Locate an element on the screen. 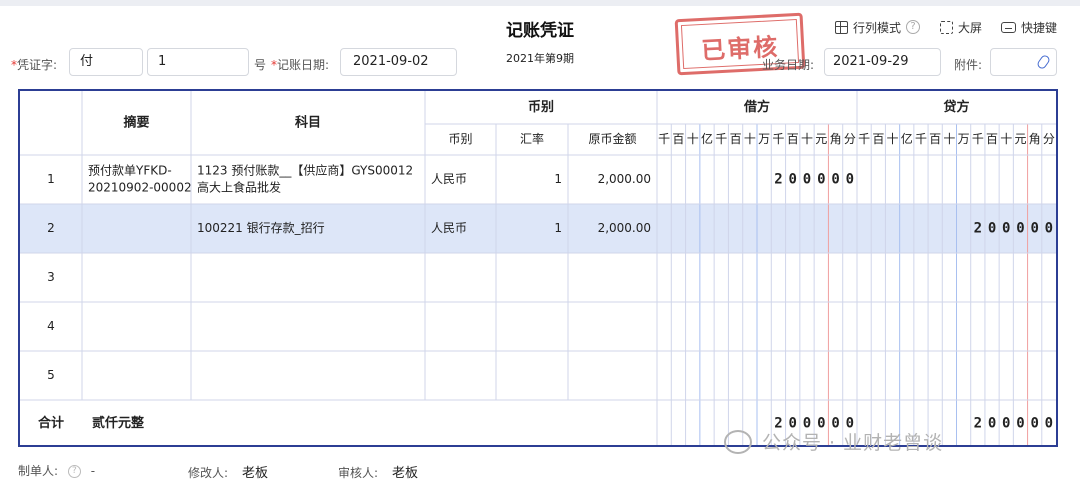  page-title: 记账凭证 is located at coordinates (540, 31).